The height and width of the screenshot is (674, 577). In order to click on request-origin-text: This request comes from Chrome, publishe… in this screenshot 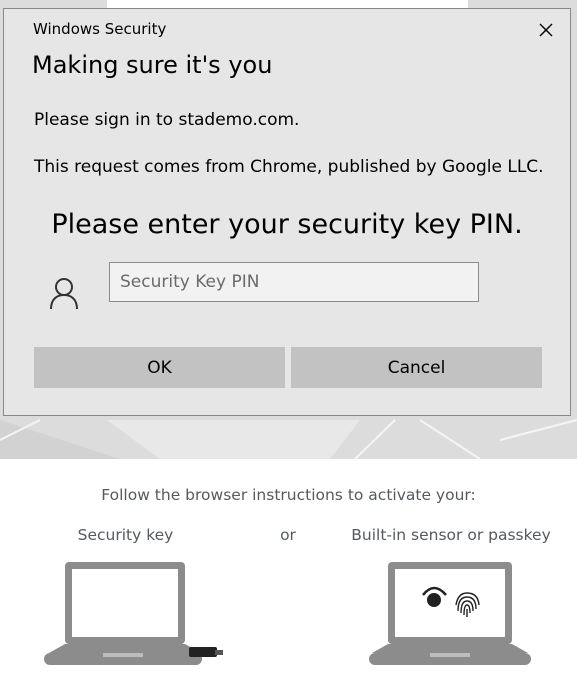, I will do `click(289, 167)`.